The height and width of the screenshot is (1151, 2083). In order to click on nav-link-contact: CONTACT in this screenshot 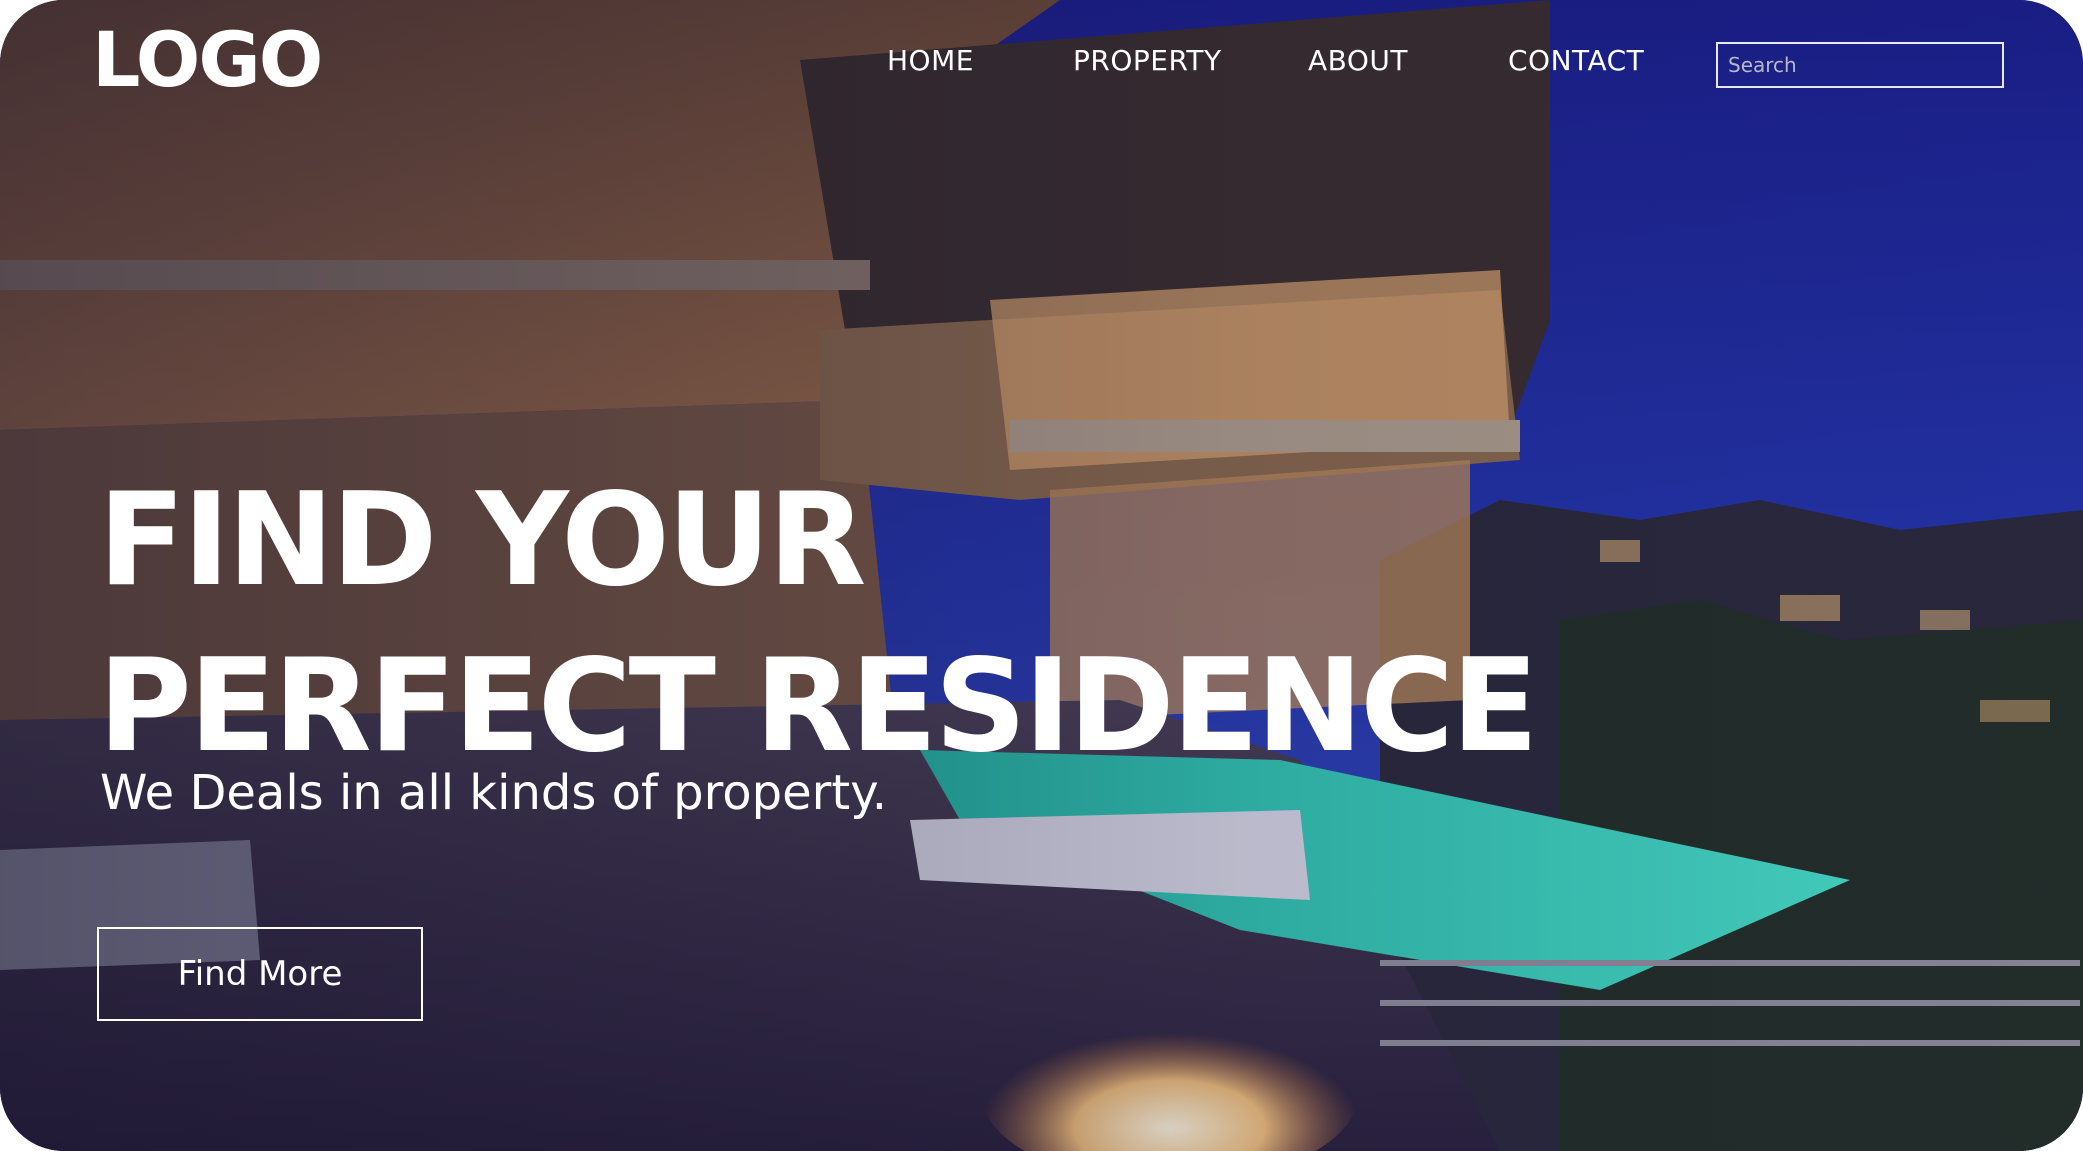, I will do `click(1576, 61)`.